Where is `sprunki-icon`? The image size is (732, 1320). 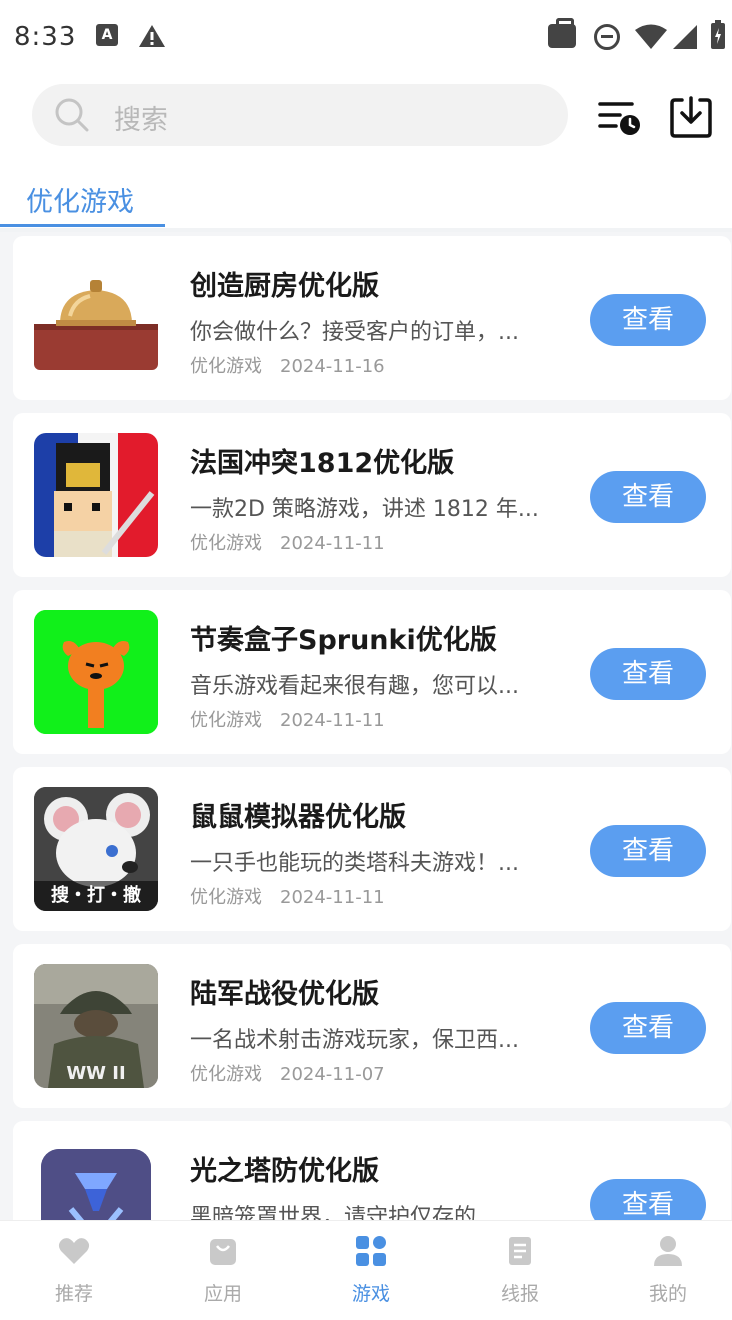
sprunki-icon is located at coordinates (96, 672).